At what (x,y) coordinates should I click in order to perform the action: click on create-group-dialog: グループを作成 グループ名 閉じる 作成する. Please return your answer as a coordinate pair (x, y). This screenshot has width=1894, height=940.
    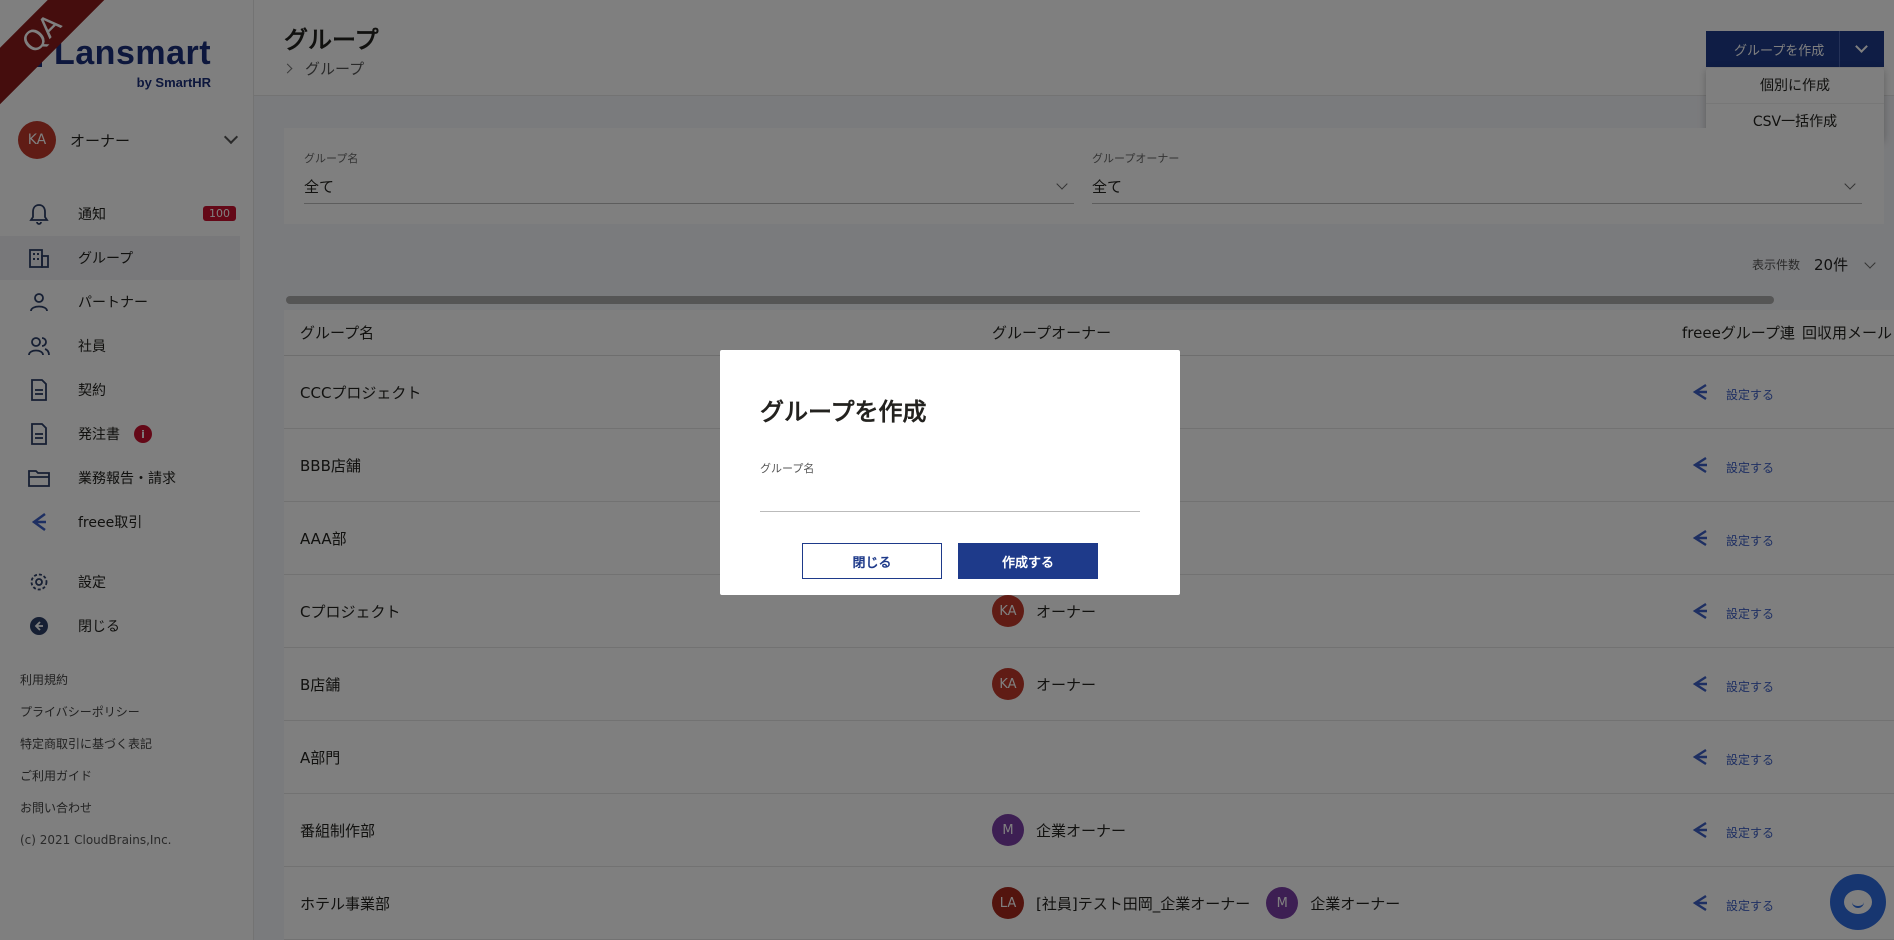
    Looking at the image, I should click on (950, 472).